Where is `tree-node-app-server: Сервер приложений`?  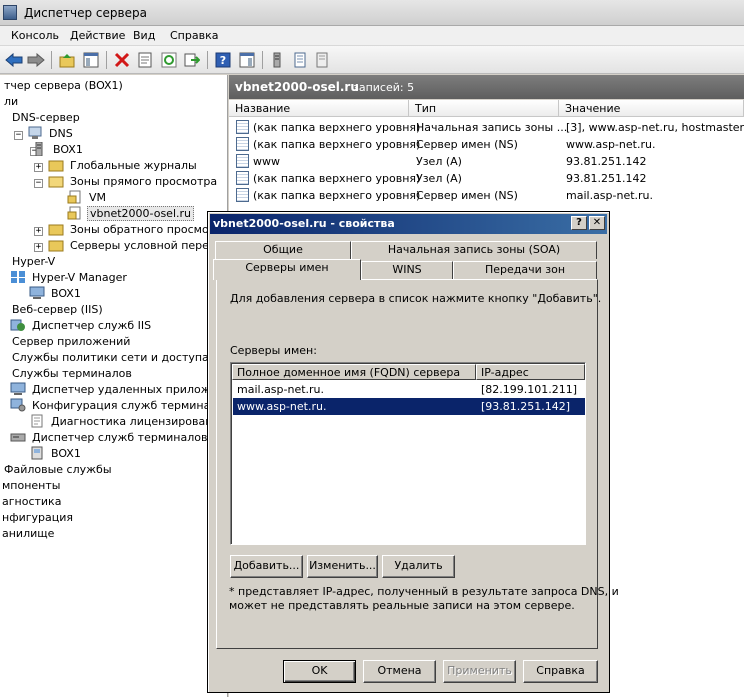
tree-node-app-server: Сервер приложений is located at coordinates (71, 341).